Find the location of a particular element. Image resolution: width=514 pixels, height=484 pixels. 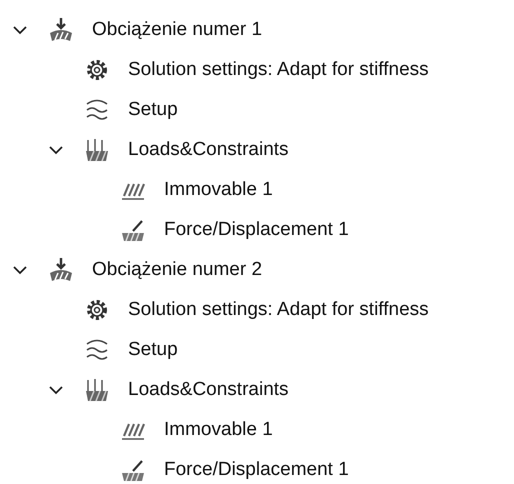

tree-item-label: Obciążenie numer 1 is located at coordinates (177, 30).